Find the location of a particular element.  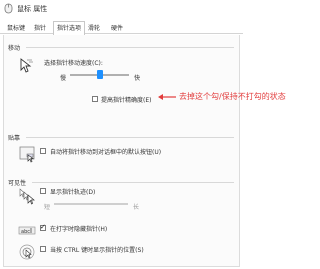

precision-checkbox is located at coordinates (95, 99).